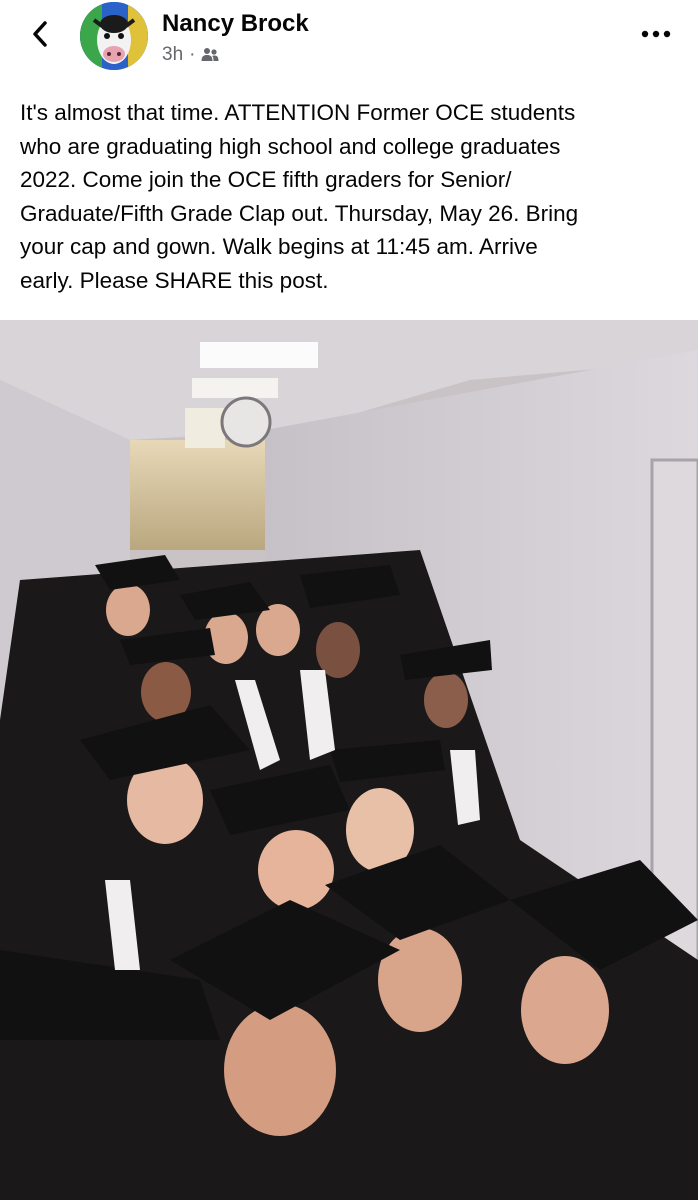  Describe the element at coordinates (349, 42) in the screenshot. I see `post-header: Nancy Brock 3h ·` at that location.